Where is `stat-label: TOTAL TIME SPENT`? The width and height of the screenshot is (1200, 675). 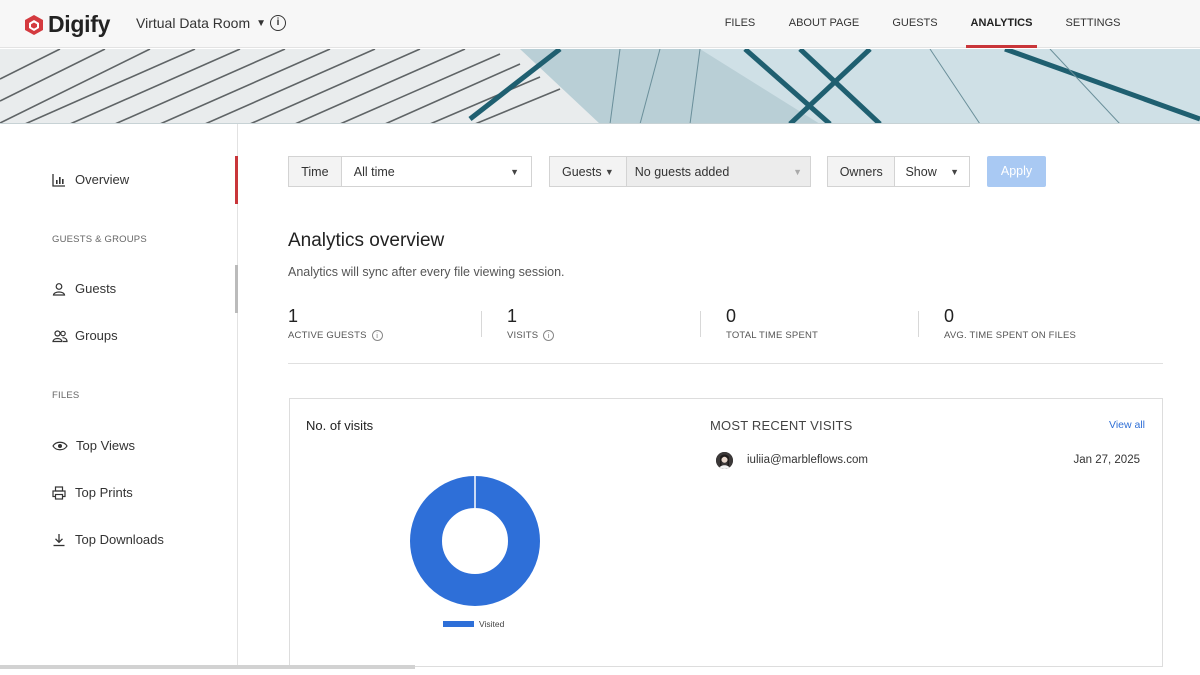 stat-label: TOTAL TIME SPENT is located at coordinates (772, 335).